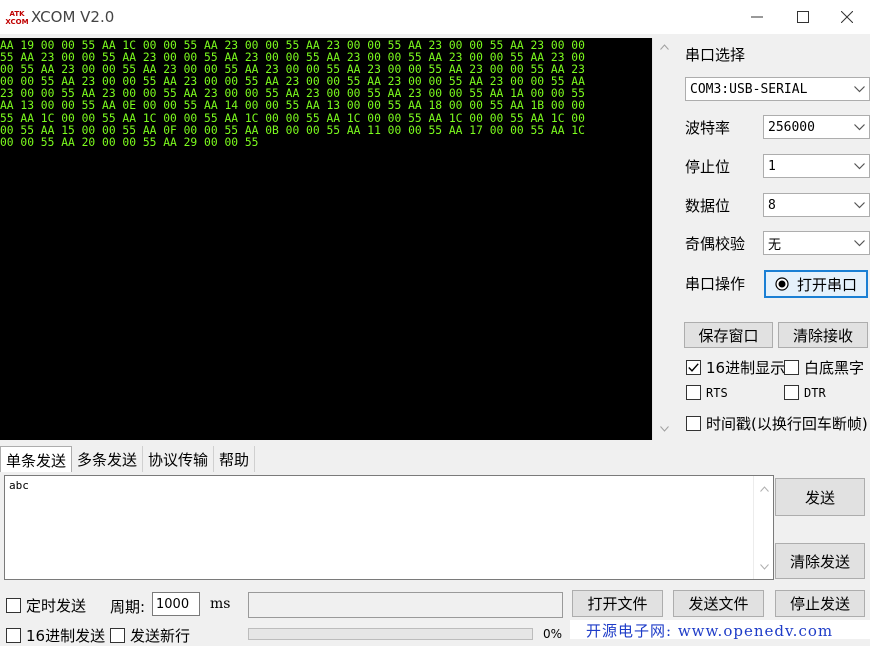 This screenshot has width=870, height=646. I want to click on port-select-label: 串口选择, so click(715, 55).